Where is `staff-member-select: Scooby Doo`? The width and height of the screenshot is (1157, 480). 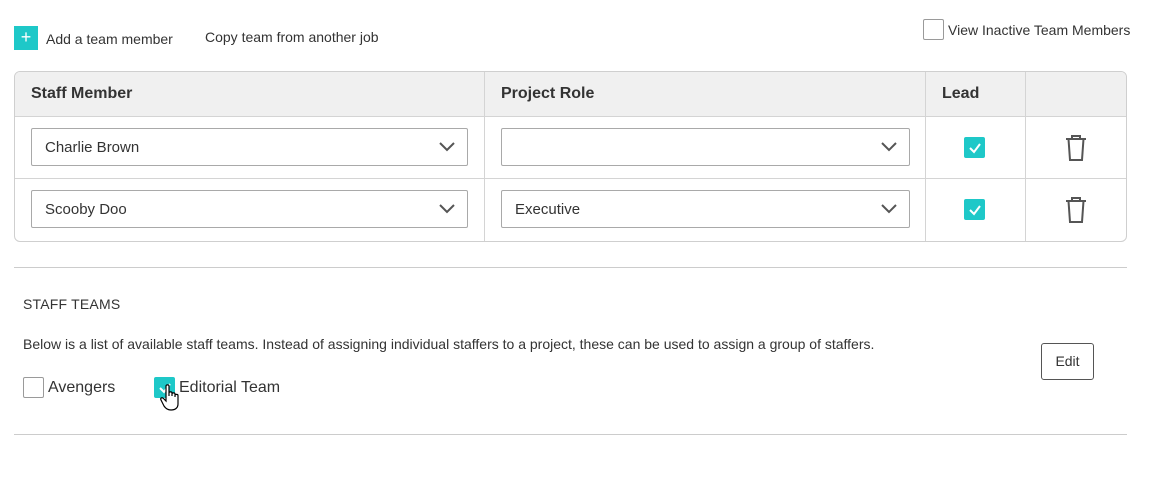 staff-member-select: Scooby Doo is located at coordinates (249, 209).